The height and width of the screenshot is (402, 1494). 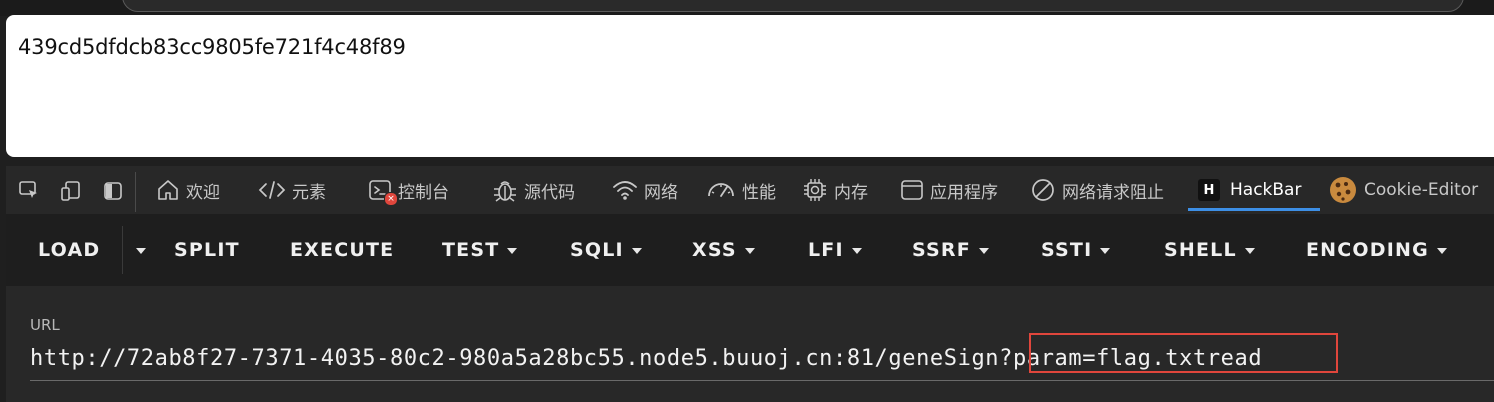 I want to click on lfi-label: LFI, so click(x=826, y=250).